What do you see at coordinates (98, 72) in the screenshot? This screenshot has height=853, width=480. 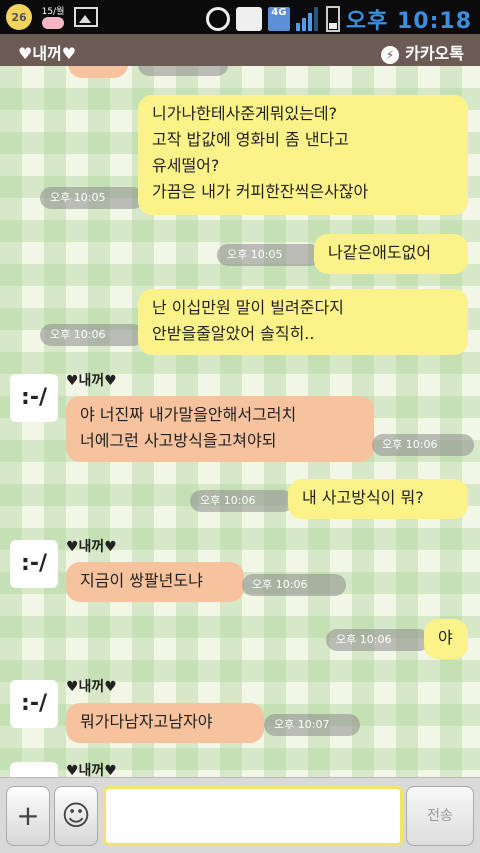 I see `partial-bubble` at bounding box center [98, 72].